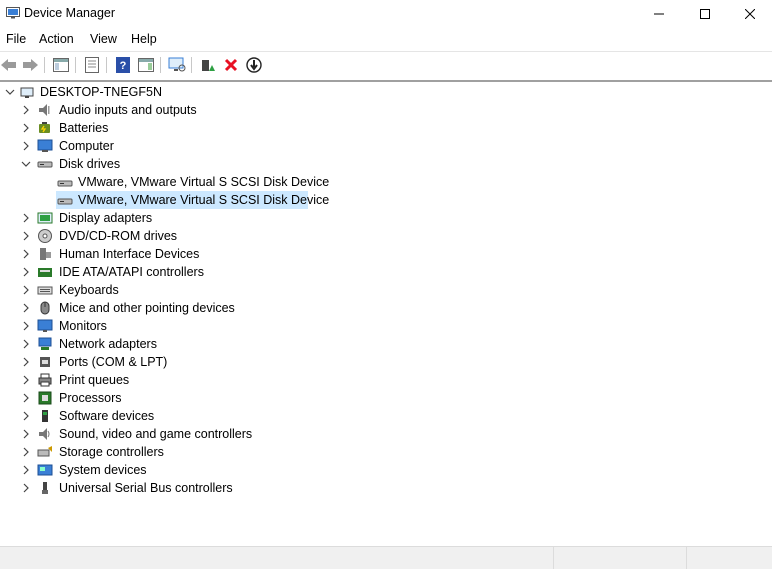 The image size is (772, 569). Describe the element at coordinates (45, 380) in the screenshot. I see `printer-icon` at that location.